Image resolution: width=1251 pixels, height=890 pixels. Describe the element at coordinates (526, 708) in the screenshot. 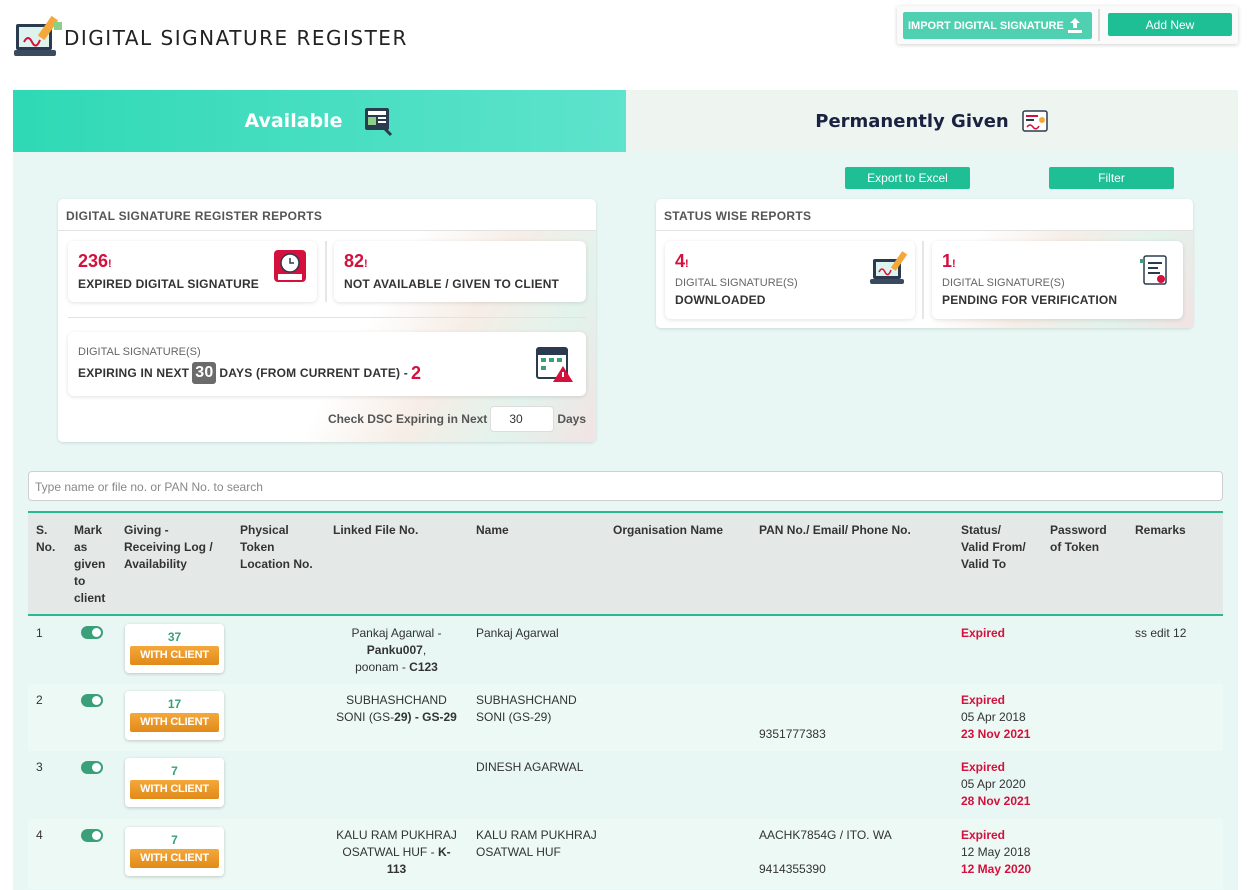

I see `row-name: SUBHASHCHAND SONI (GS-29)` at that location.